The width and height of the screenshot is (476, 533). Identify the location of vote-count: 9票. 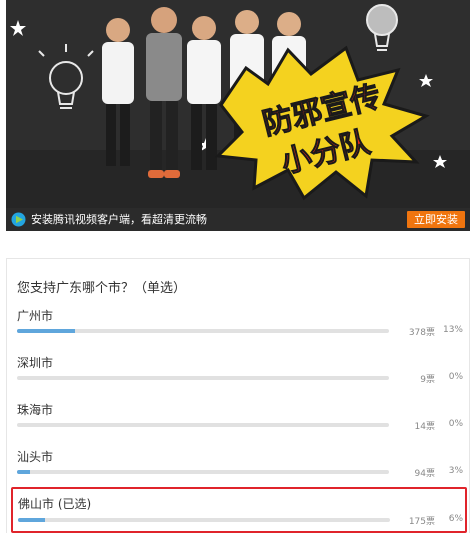
(427, 380).